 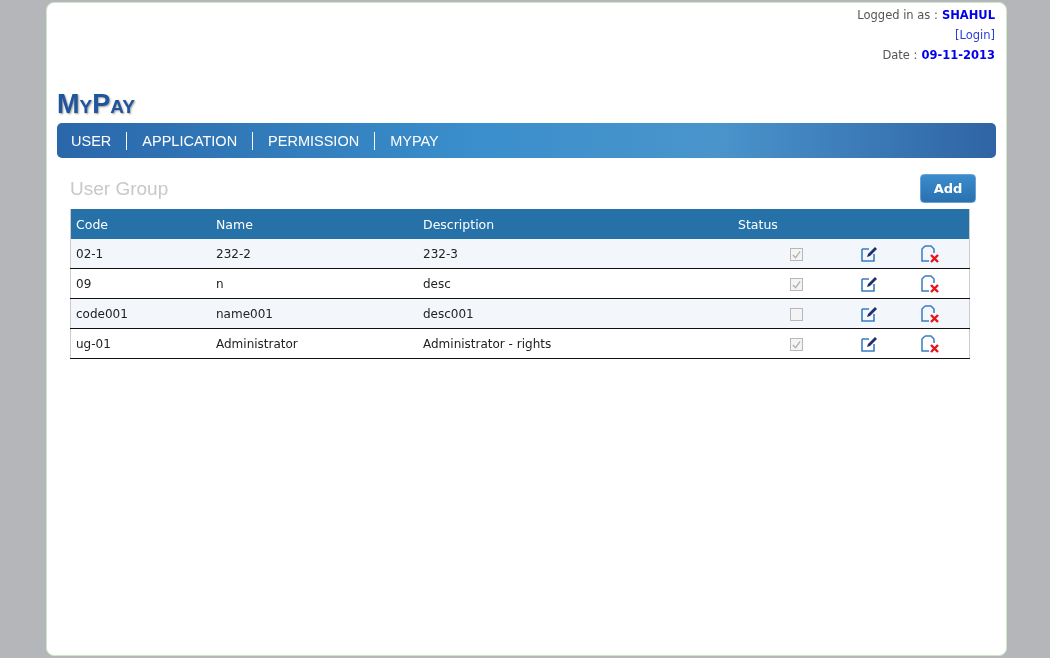 I want to click on table-cell: n, so click(x=220, y=283).